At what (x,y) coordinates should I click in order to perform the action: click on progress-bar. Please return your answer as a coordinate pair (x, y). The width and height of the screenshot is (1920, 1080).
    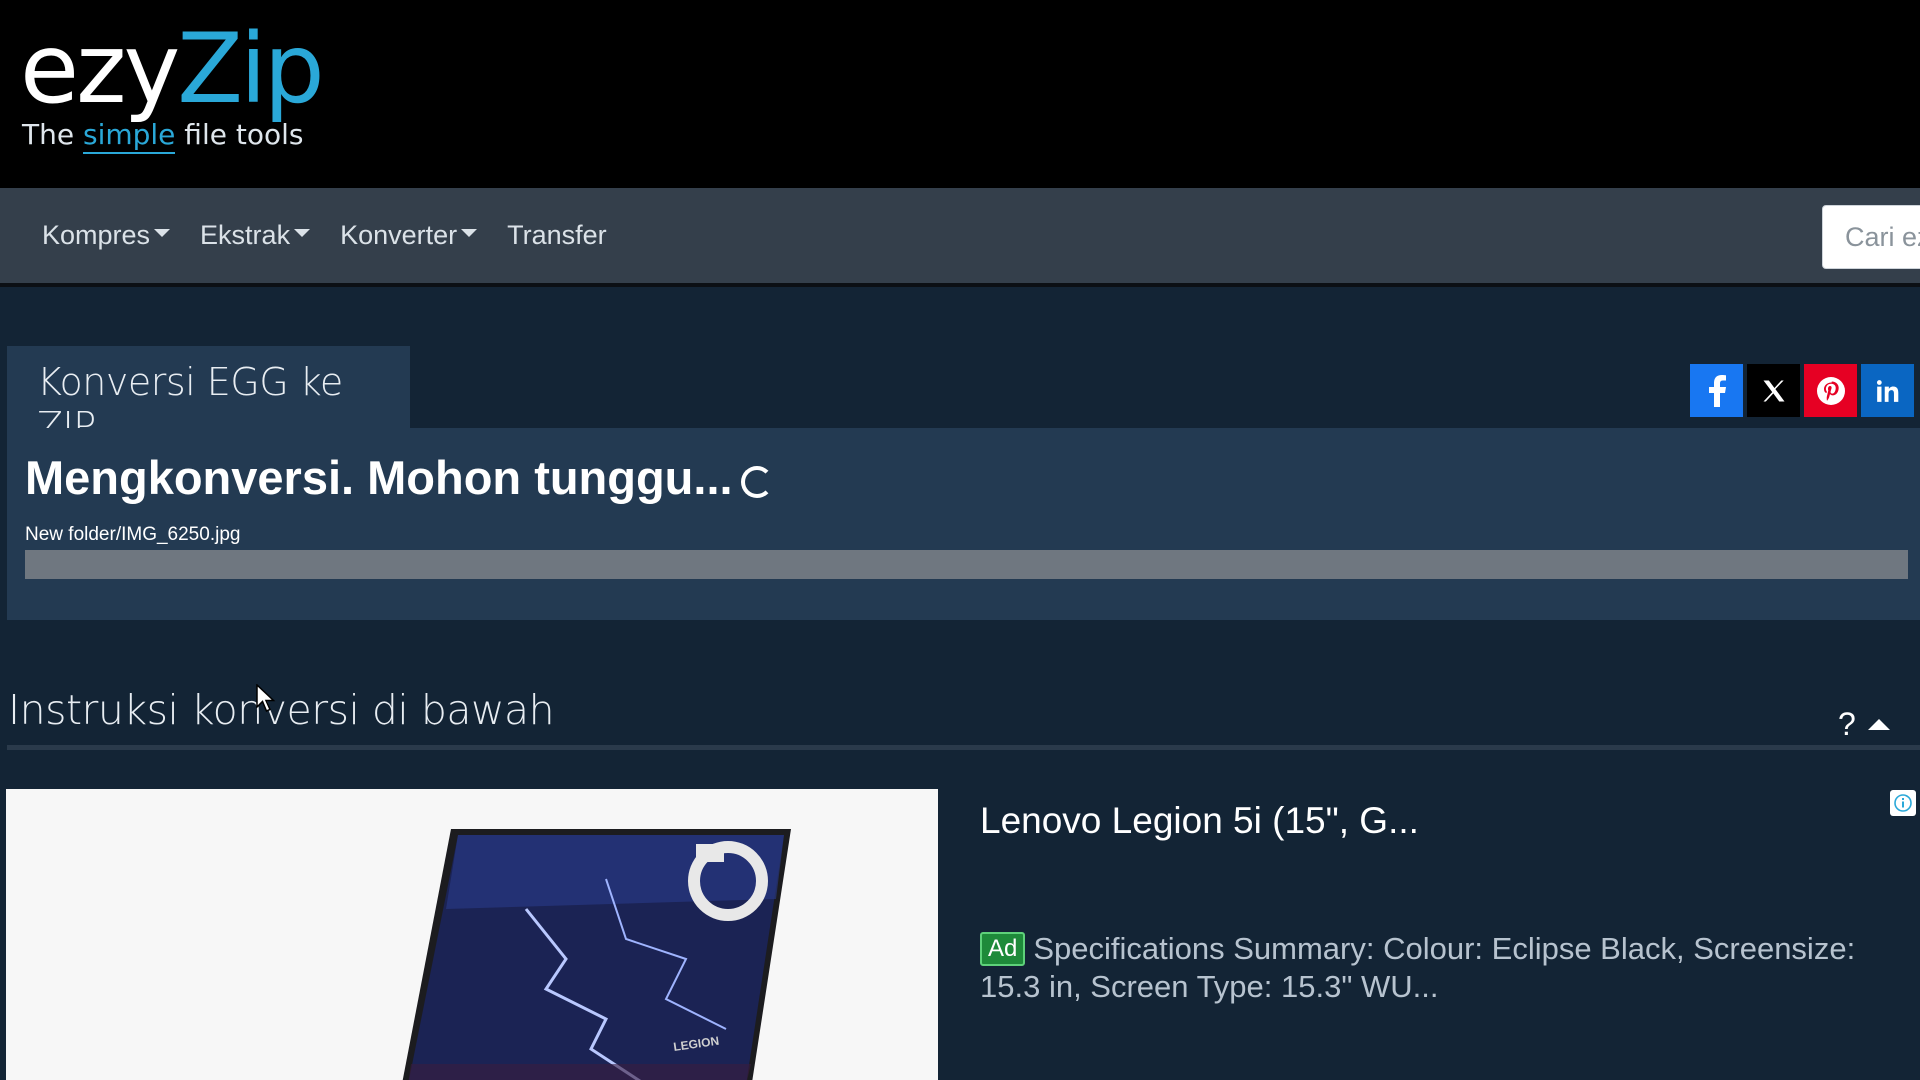
    Looking at the image, I should click on (966, 564).